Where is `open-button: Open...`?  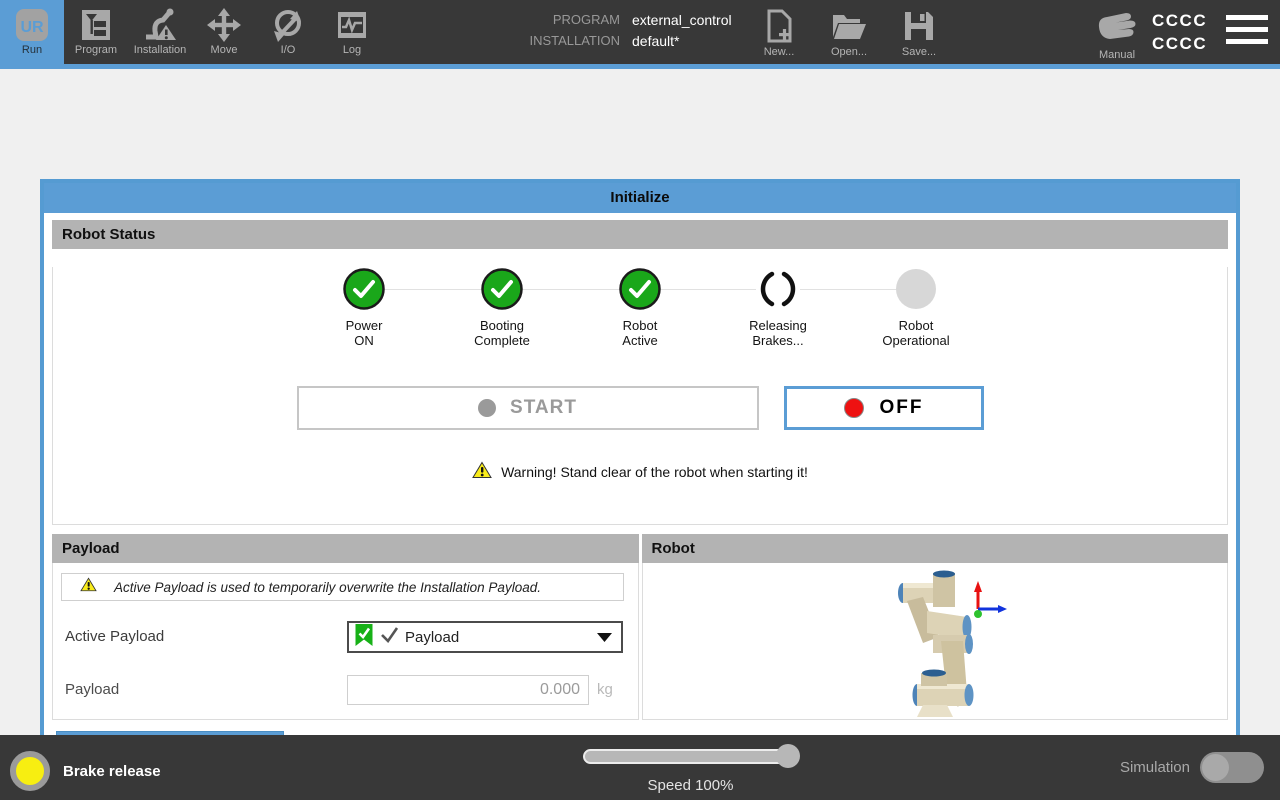 open-button: Open... is located at coordinates (849, 32).